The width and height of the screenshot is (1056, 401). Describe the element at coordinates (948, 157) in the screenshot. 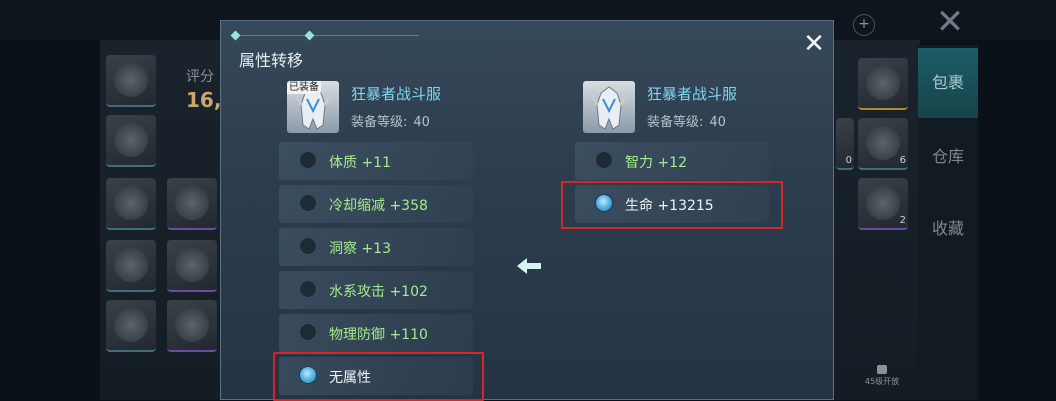

I see `tab-warehouse: 仓库` at that location.